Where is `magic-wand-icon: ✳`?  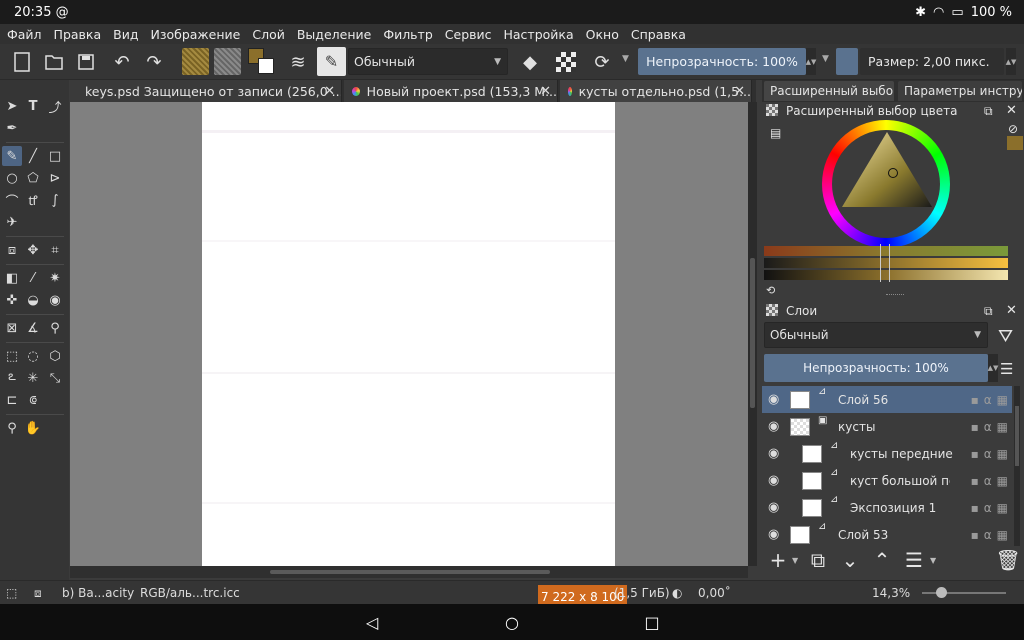 magic-wand-icon: ✳ is located at coordinates (33, 378).